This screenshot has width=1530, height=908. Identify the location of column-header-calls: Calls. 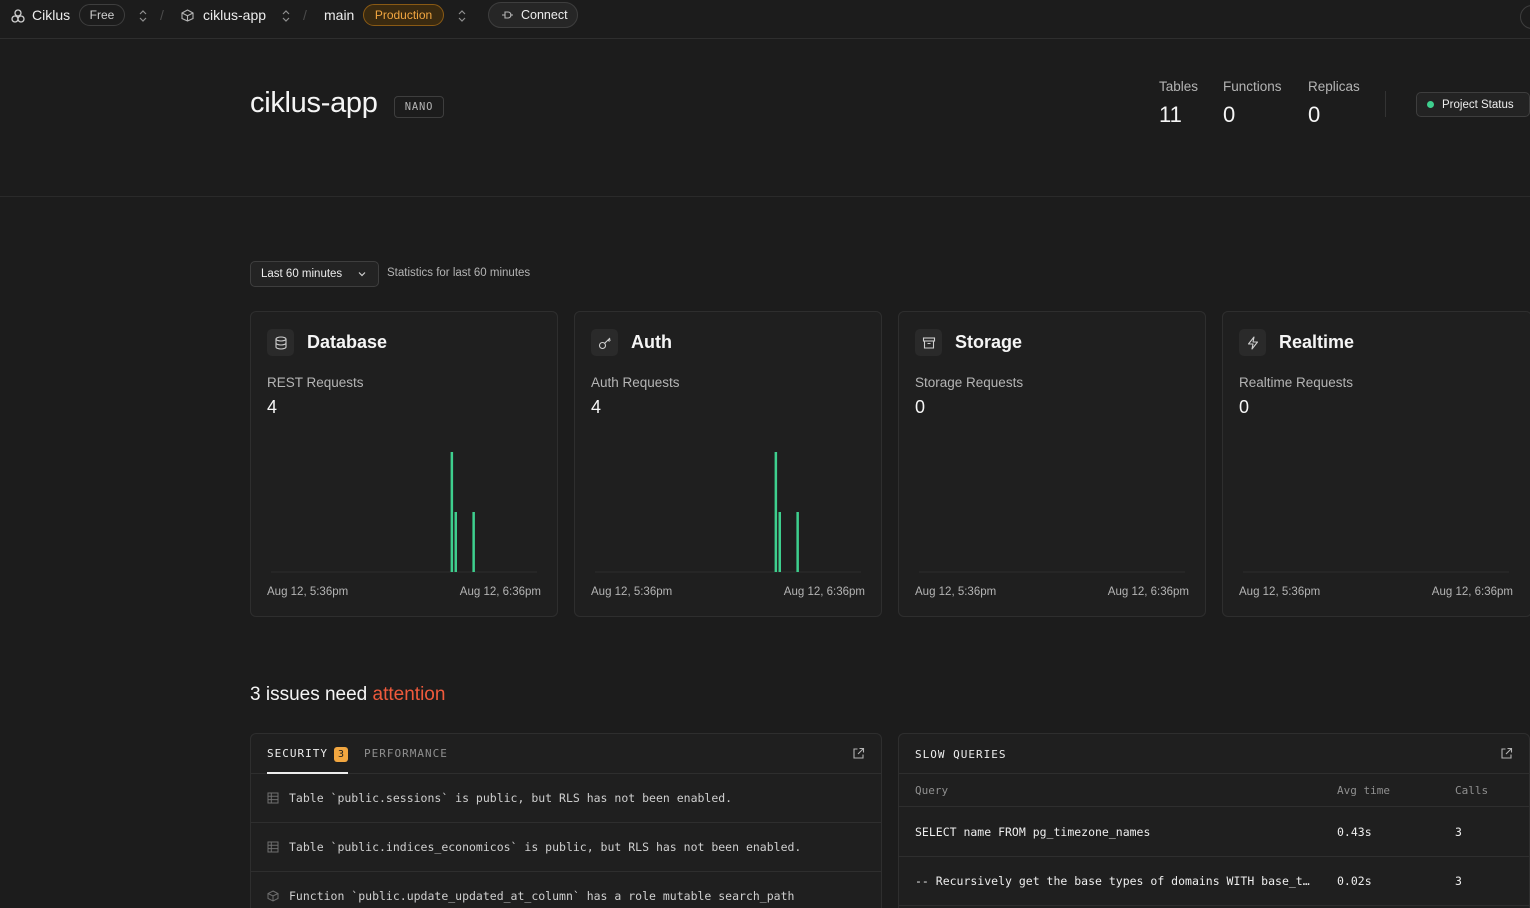
(1471, 790).